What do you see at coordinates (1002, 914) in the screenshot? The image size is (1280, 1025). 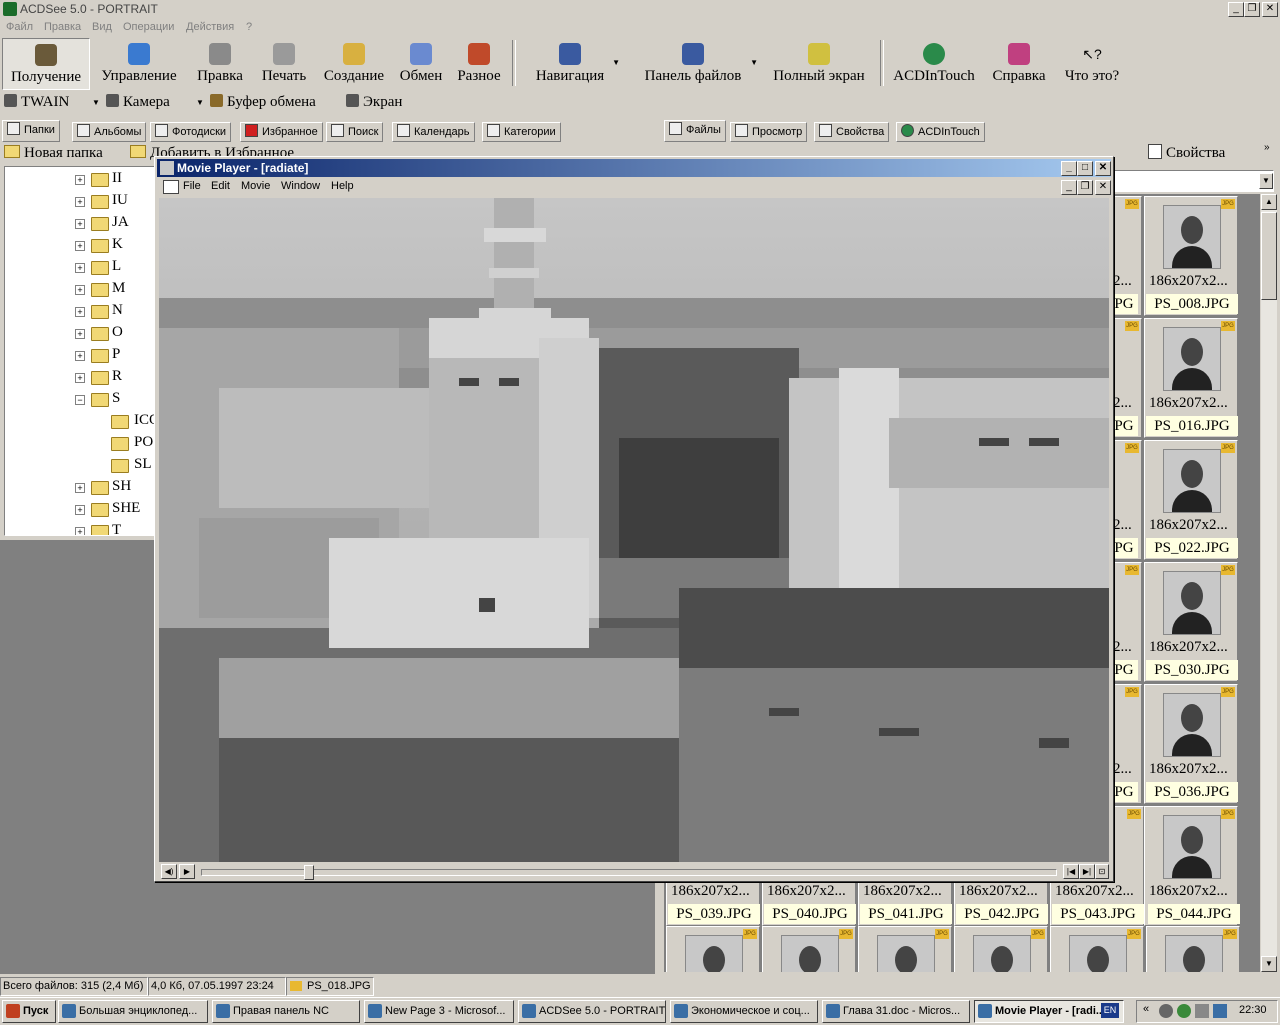 I see `thumbnail-filename: PS_042.JPG` at bounding box center [1002, 914].